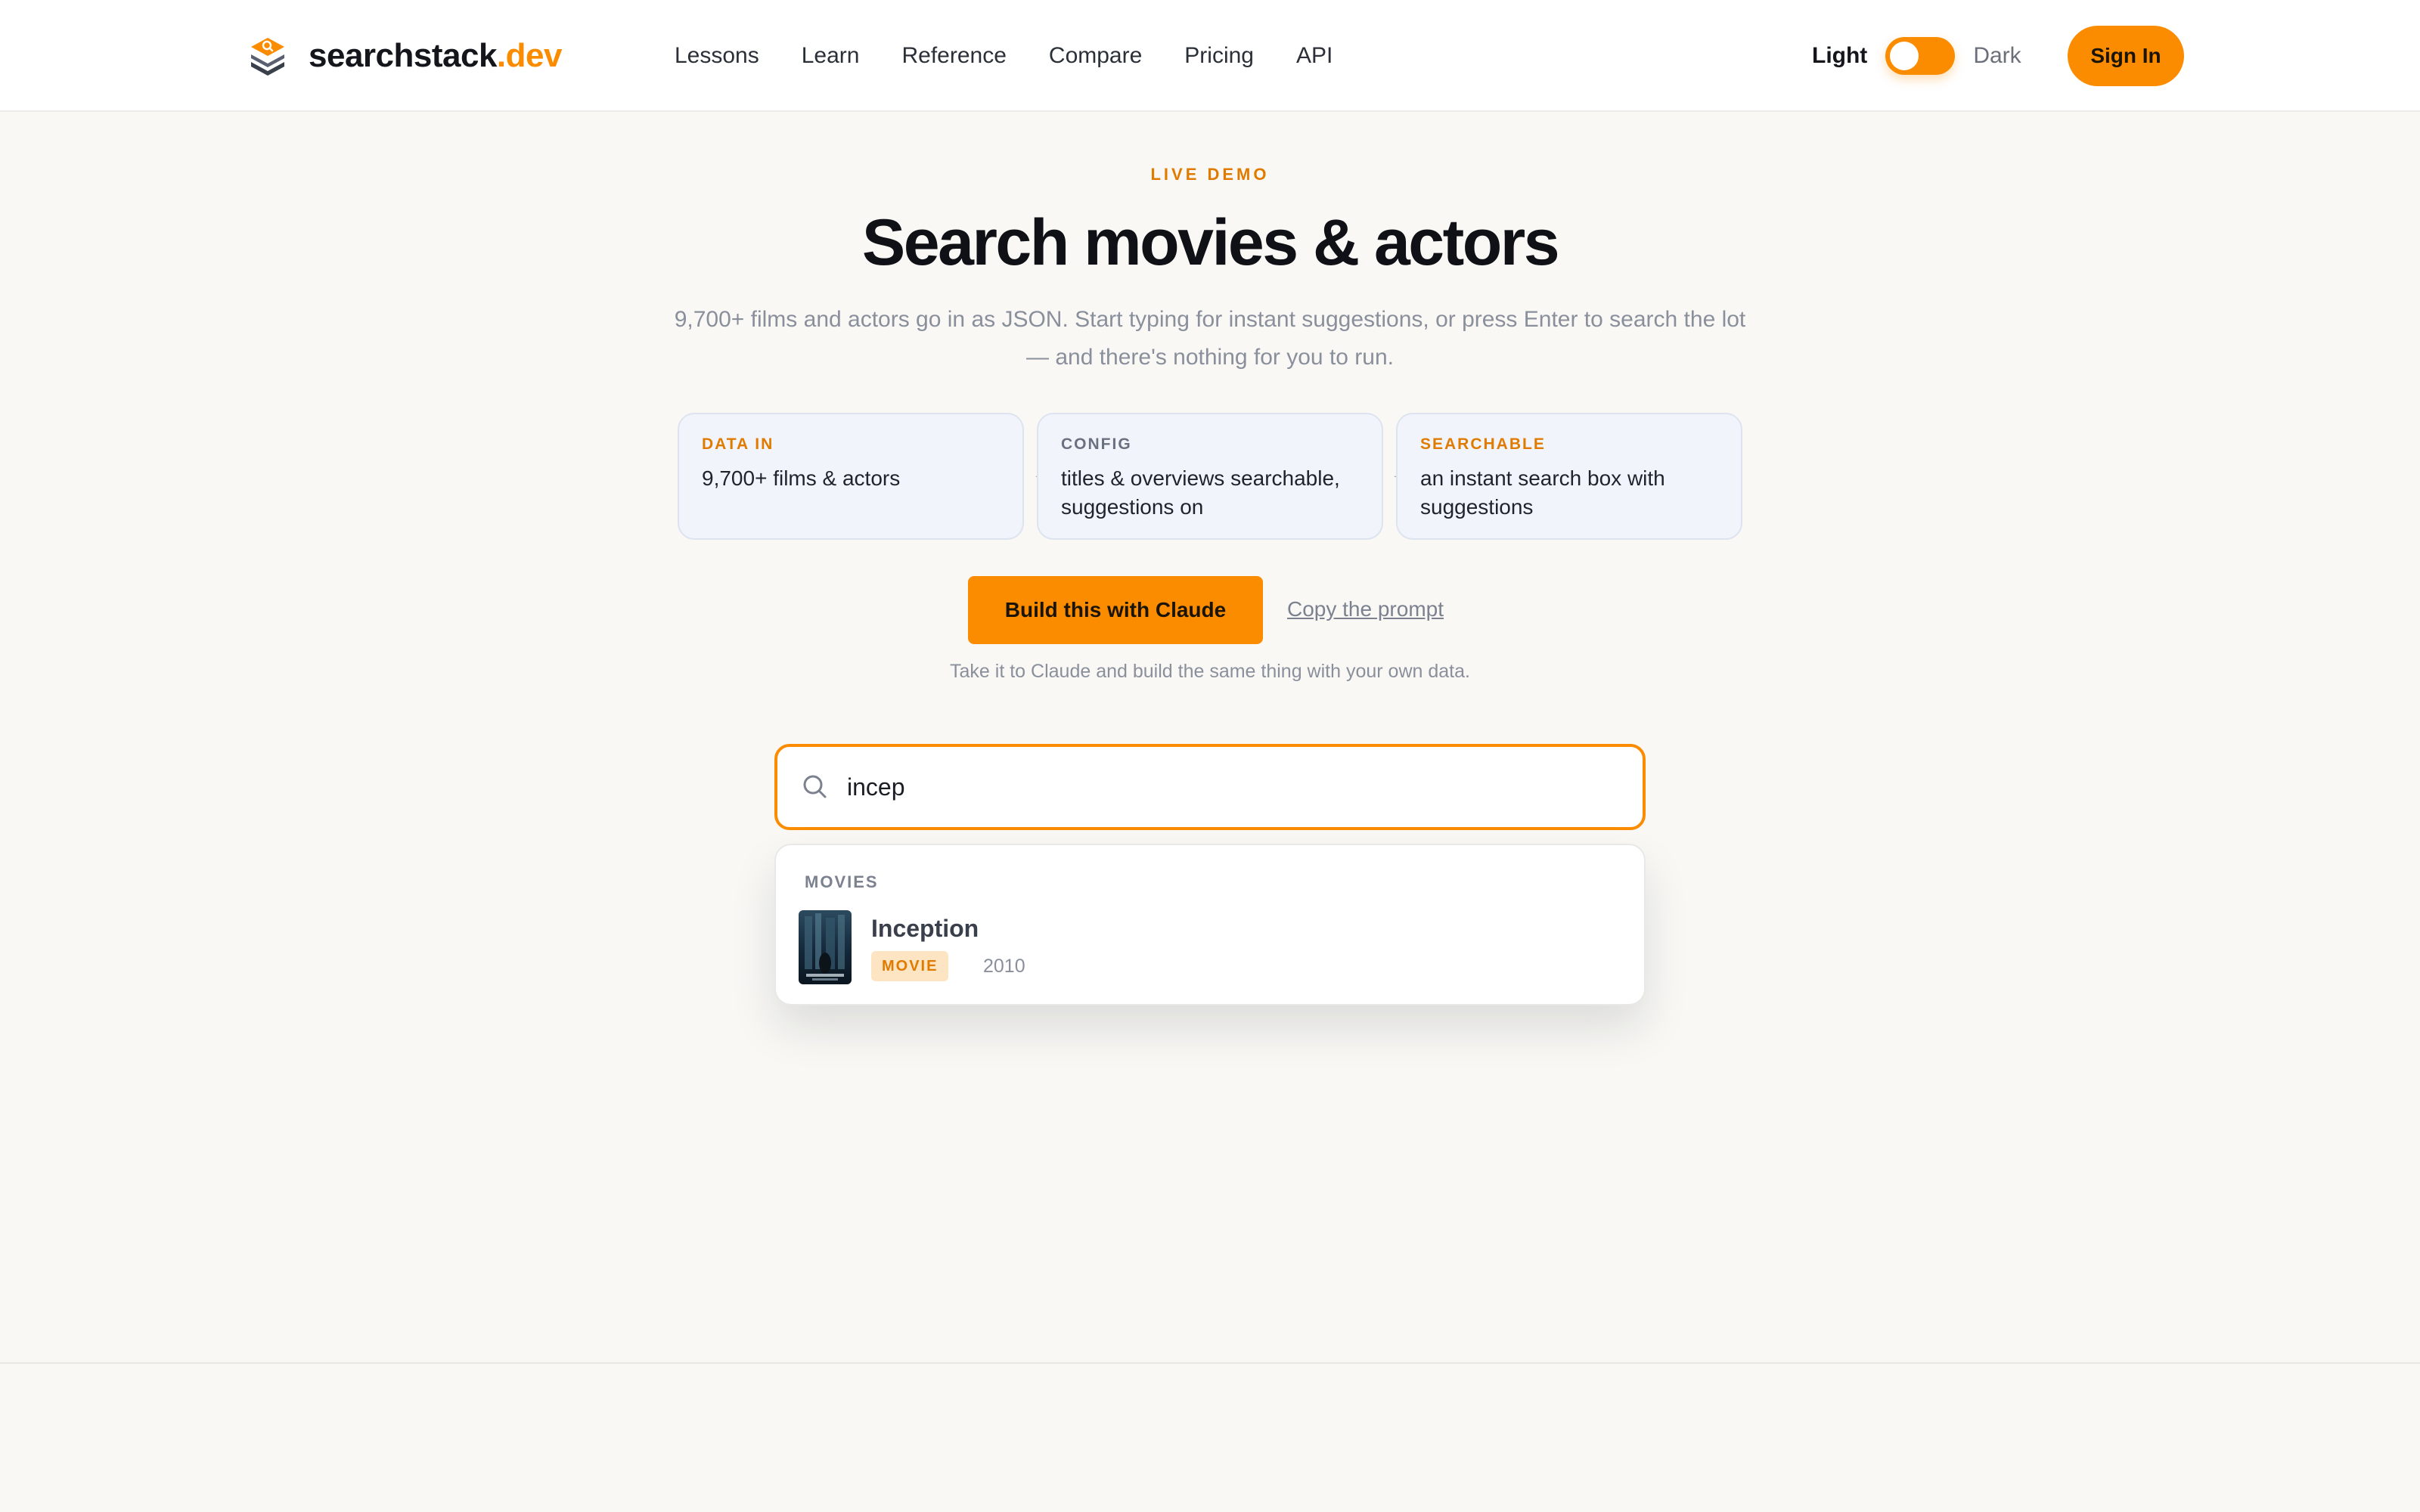  I want to click on card-kicker: DATA IN, so click(738, 444).